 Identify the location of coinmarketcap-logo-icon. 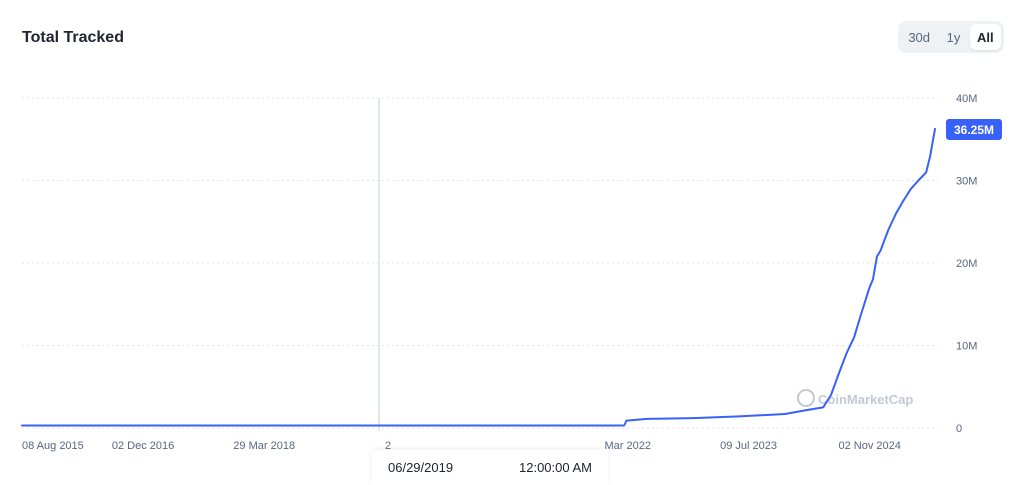
(806, 398).